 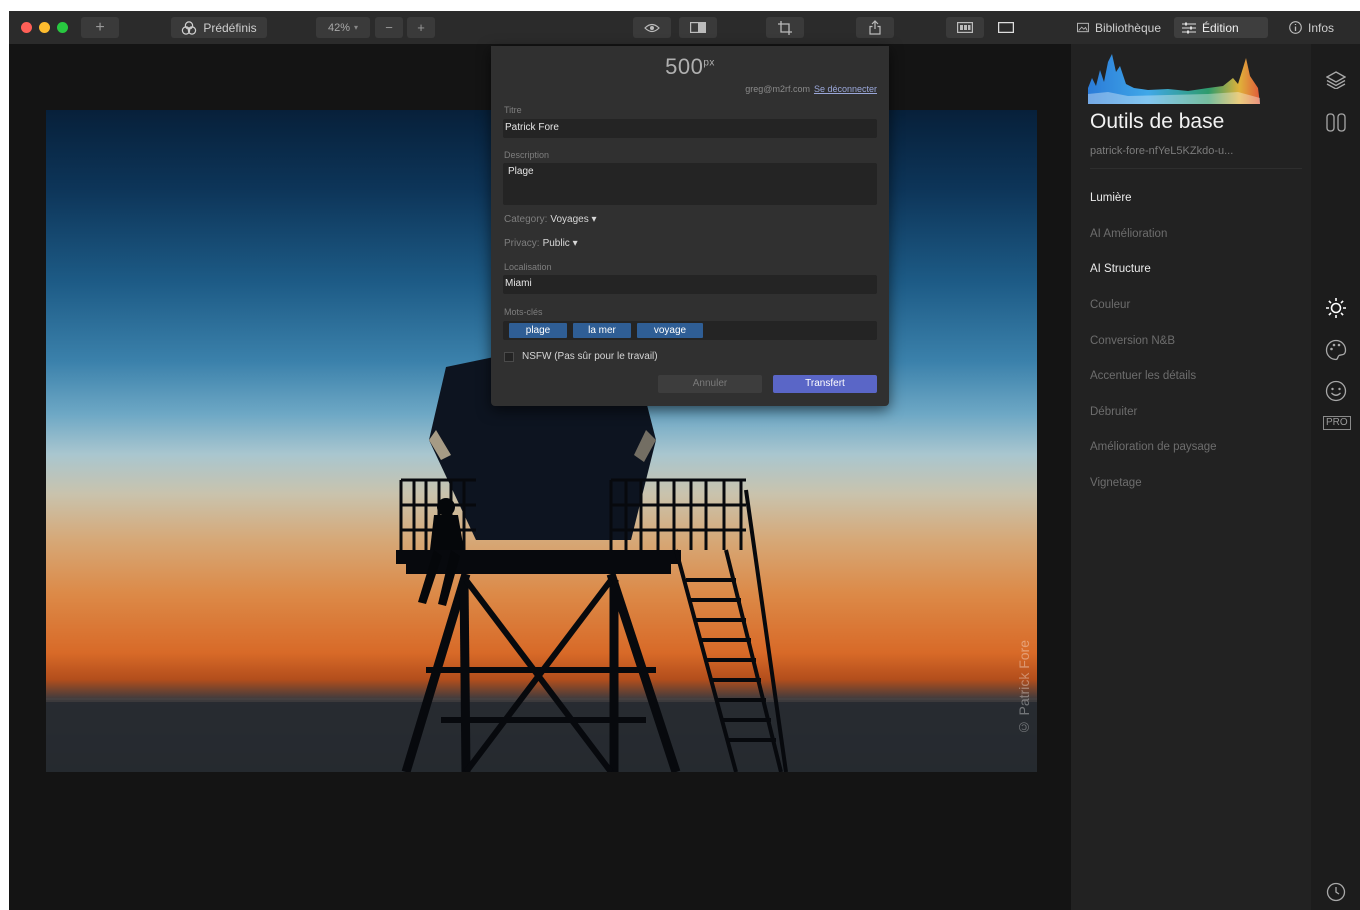 I want to click on library-icon, so click(x=1083, y=27).